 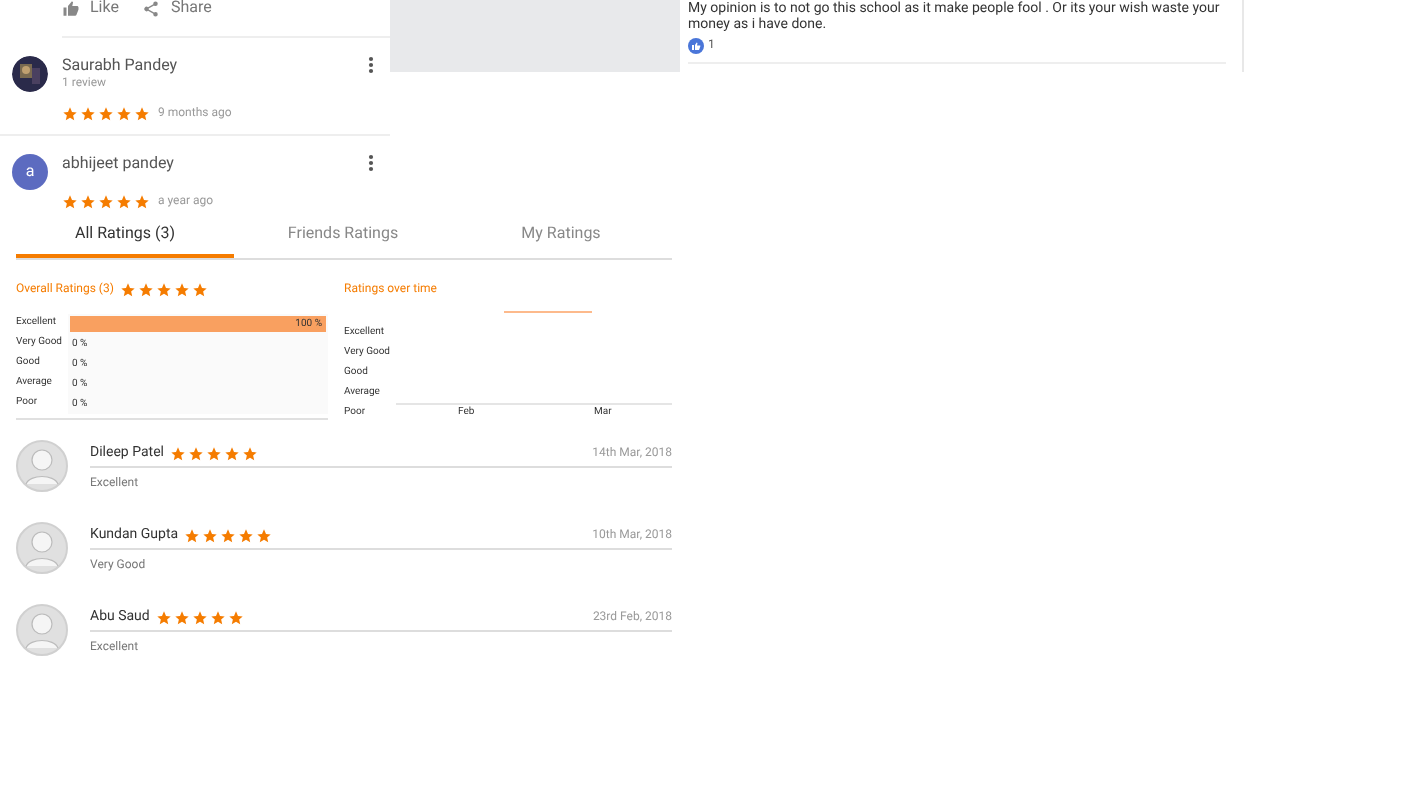 What do you see at coordinates (343, 235) in the screenshot?
I see `ratings-tab: Friends Ratings` at bounding box center [343, 235].